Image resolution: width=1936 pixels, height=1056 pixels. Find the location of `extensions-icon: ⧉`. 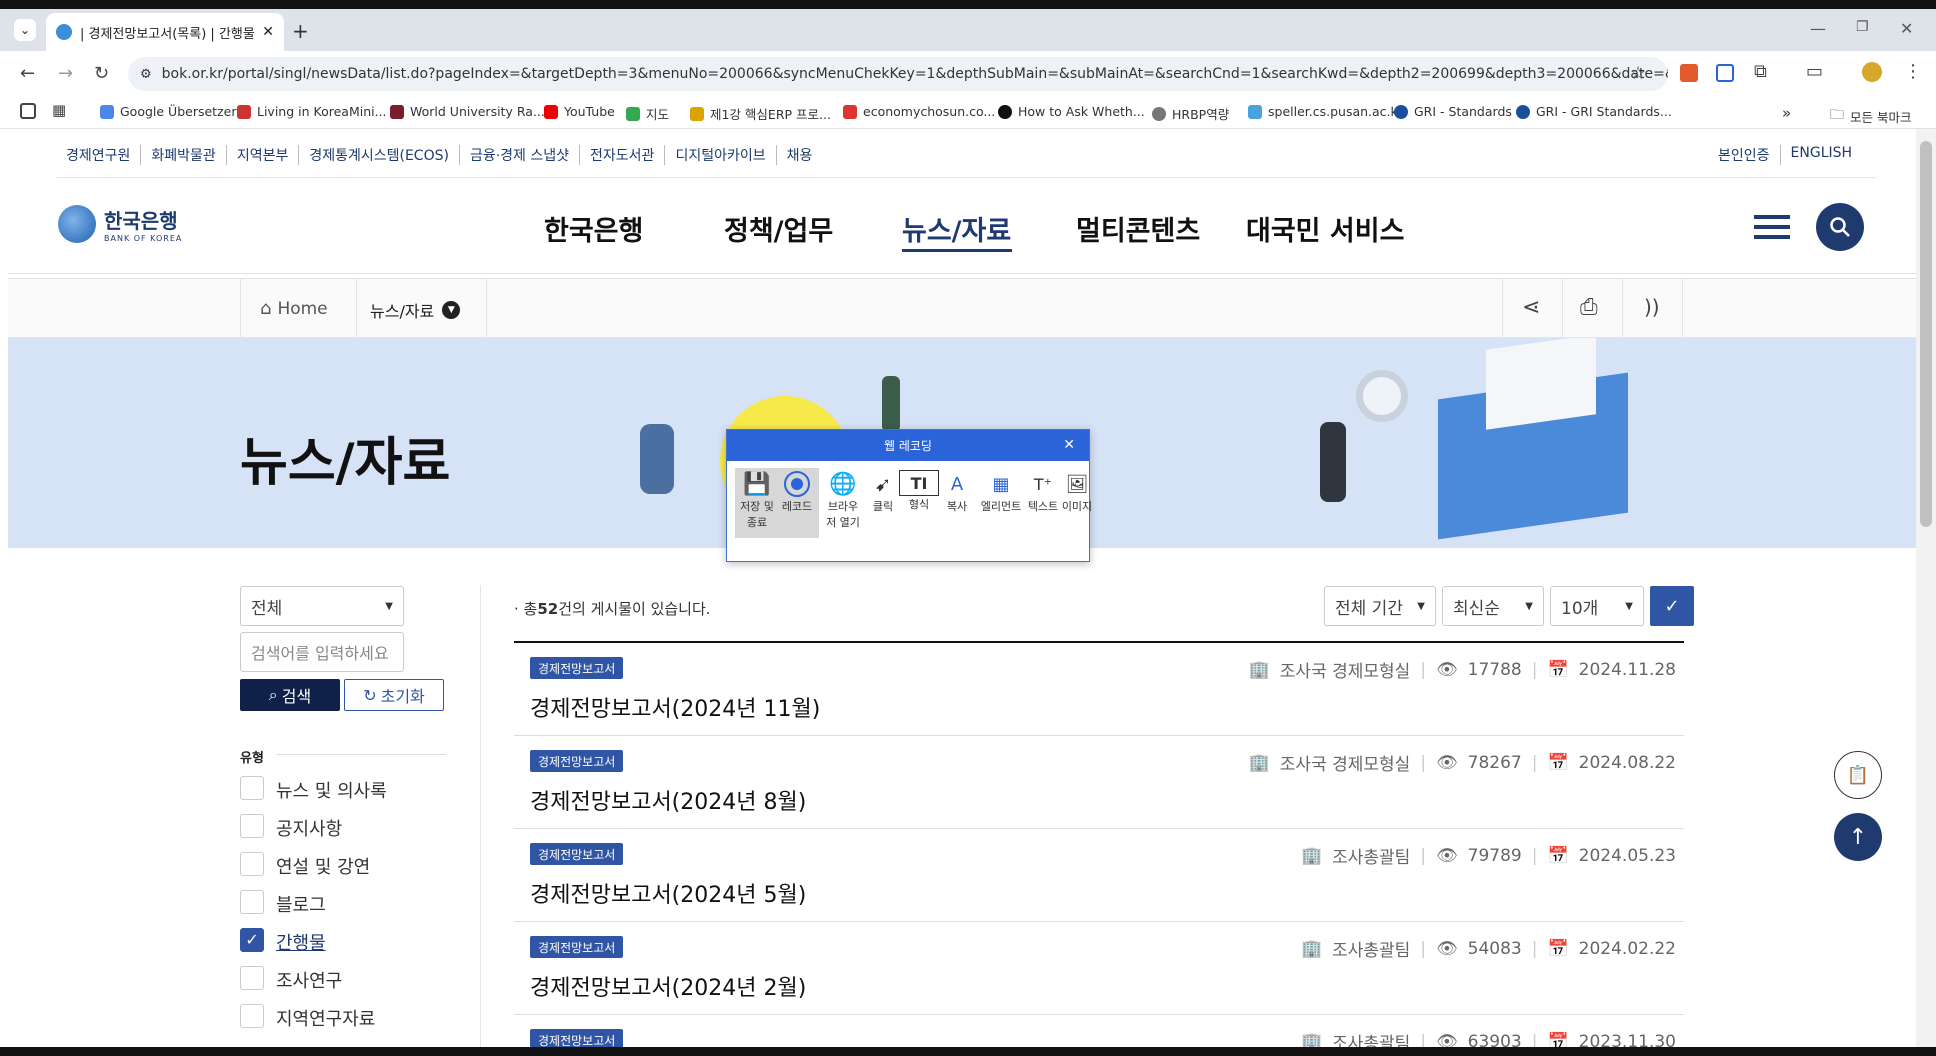

extensions-icon: ⧉ is located at coordinates (1760, 71).